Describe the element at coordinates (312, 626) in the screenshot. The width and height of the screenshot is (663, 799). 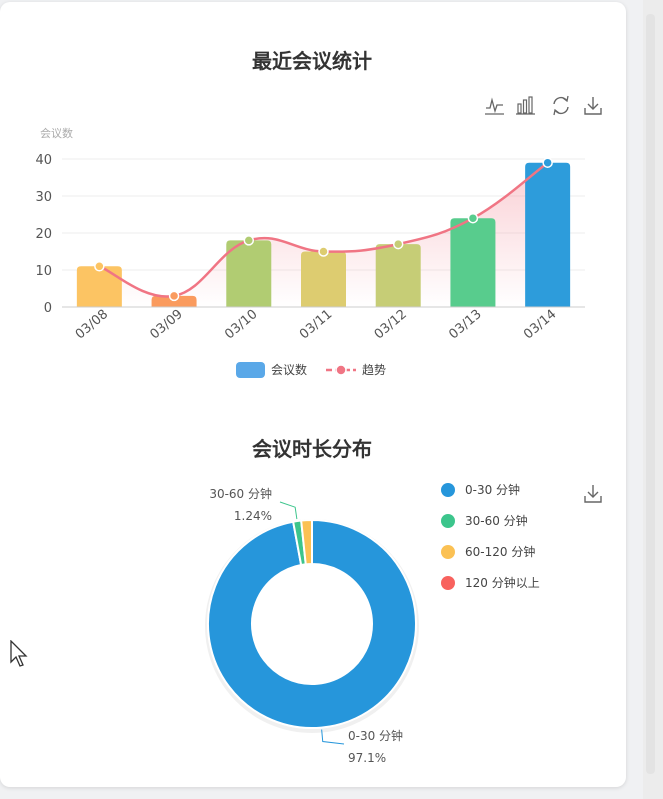
I see `donut` at that location.